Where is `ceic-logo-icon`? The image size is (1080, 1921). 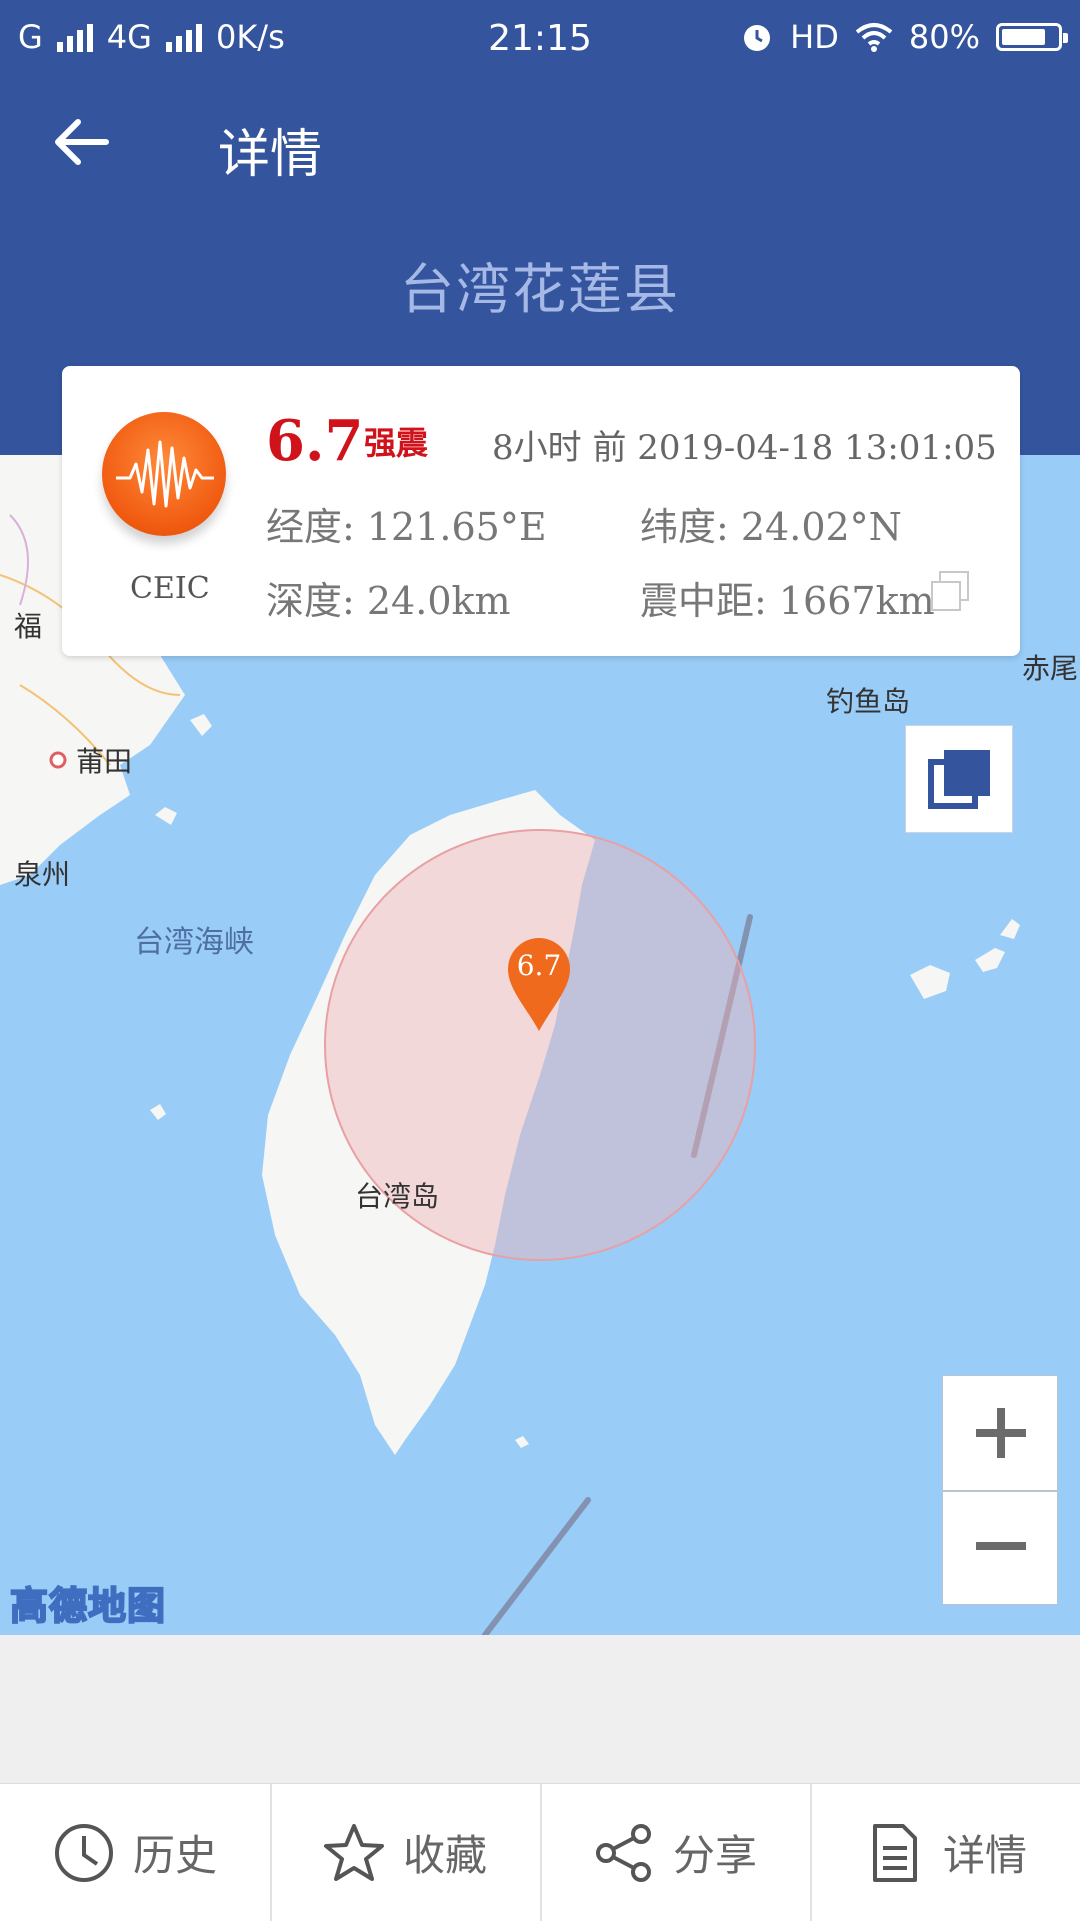
ceic-logo-icon is located at coordinates (164, 474).